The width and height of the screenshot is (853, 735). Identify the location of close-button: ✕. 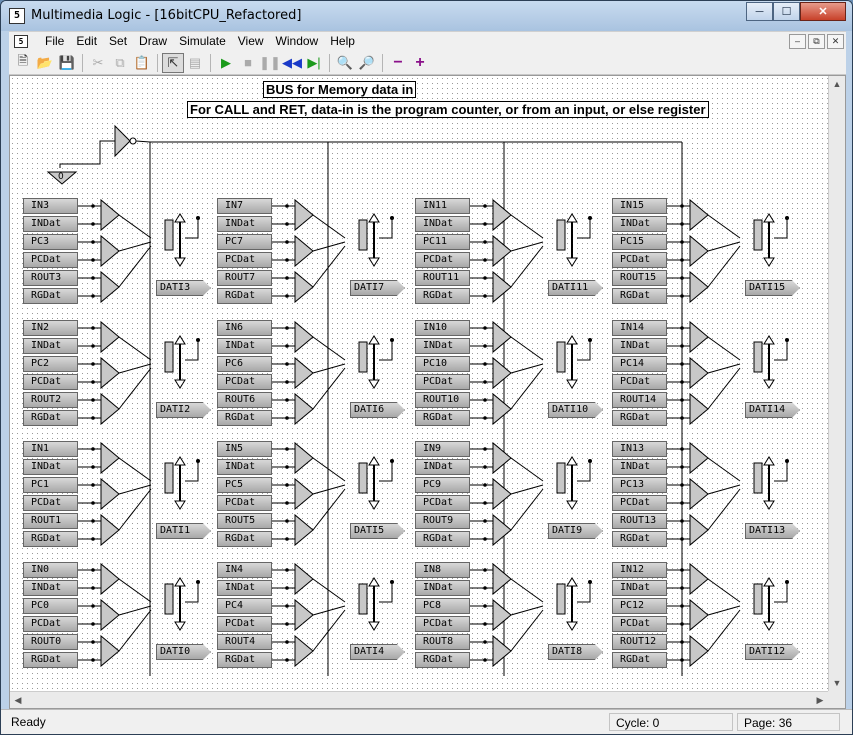
(823, 11).